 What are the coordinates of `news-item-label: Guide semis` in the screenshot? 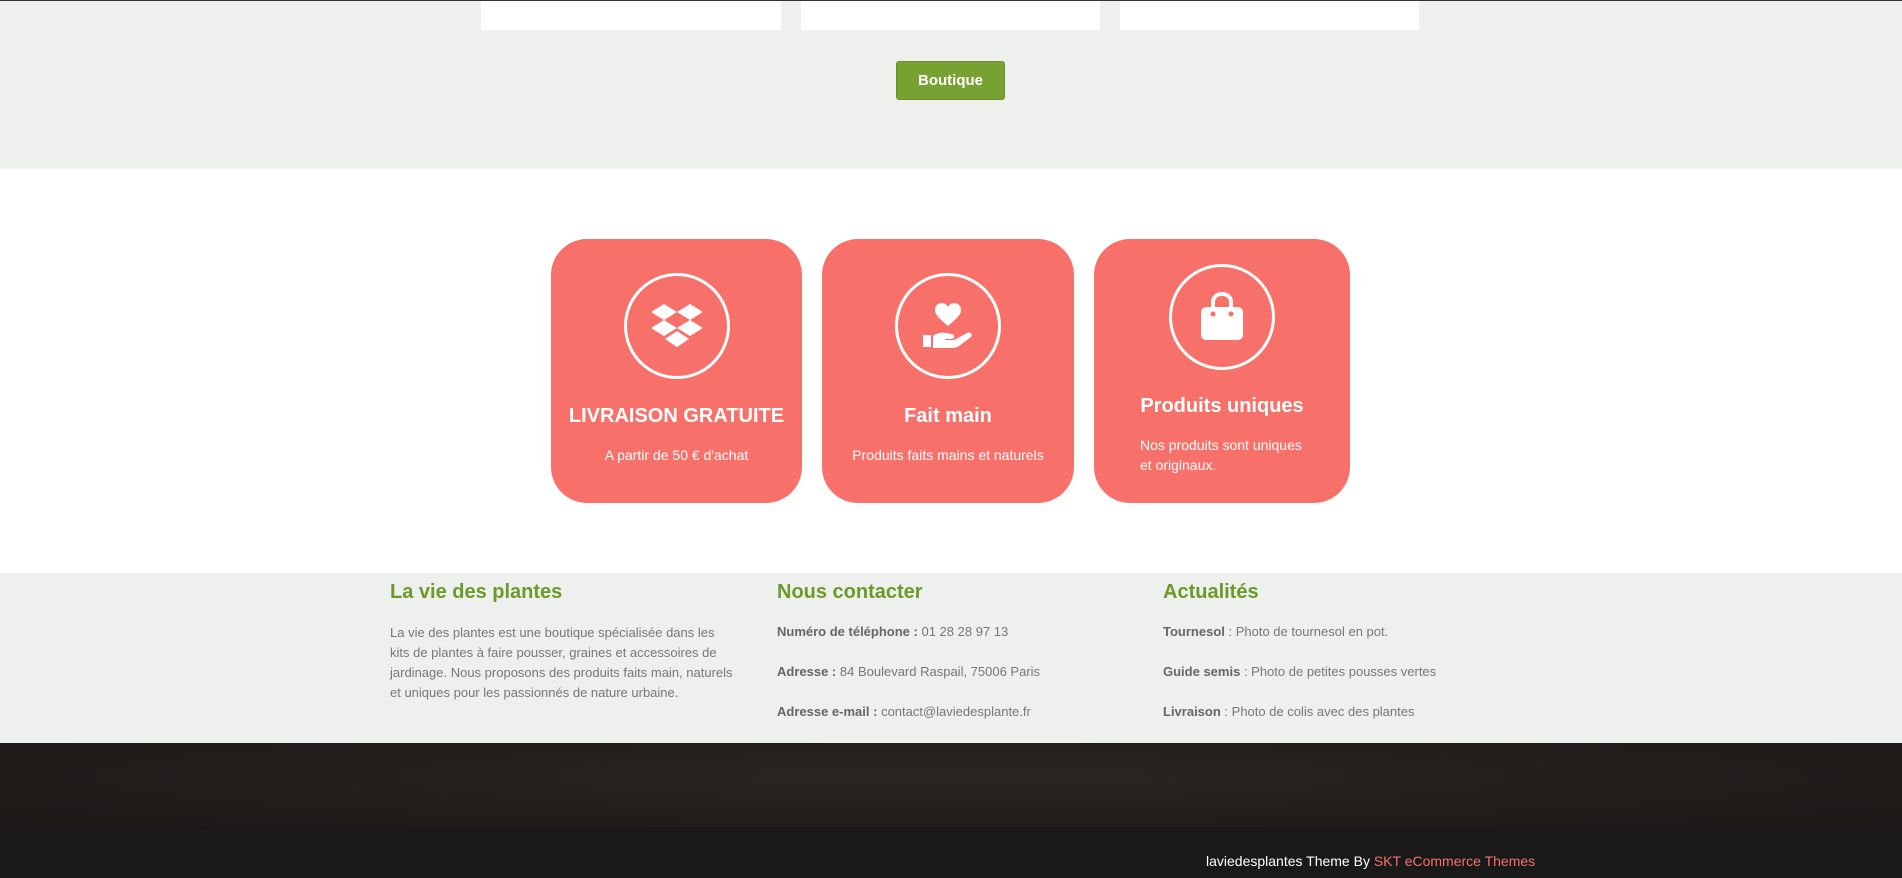 It's located at (1202, 671).